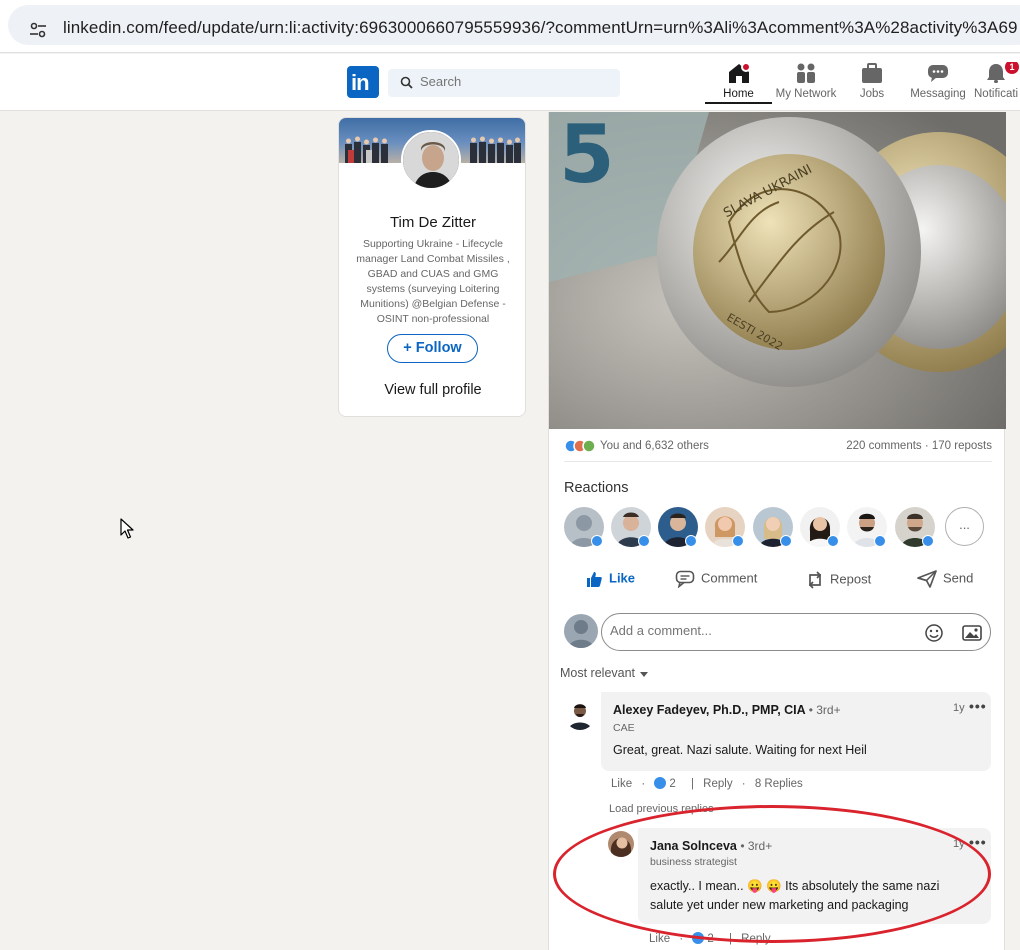  I want to click on coin-photo: 5 SLAVA UKRAINI EESTI 2022, so click(777, 270).